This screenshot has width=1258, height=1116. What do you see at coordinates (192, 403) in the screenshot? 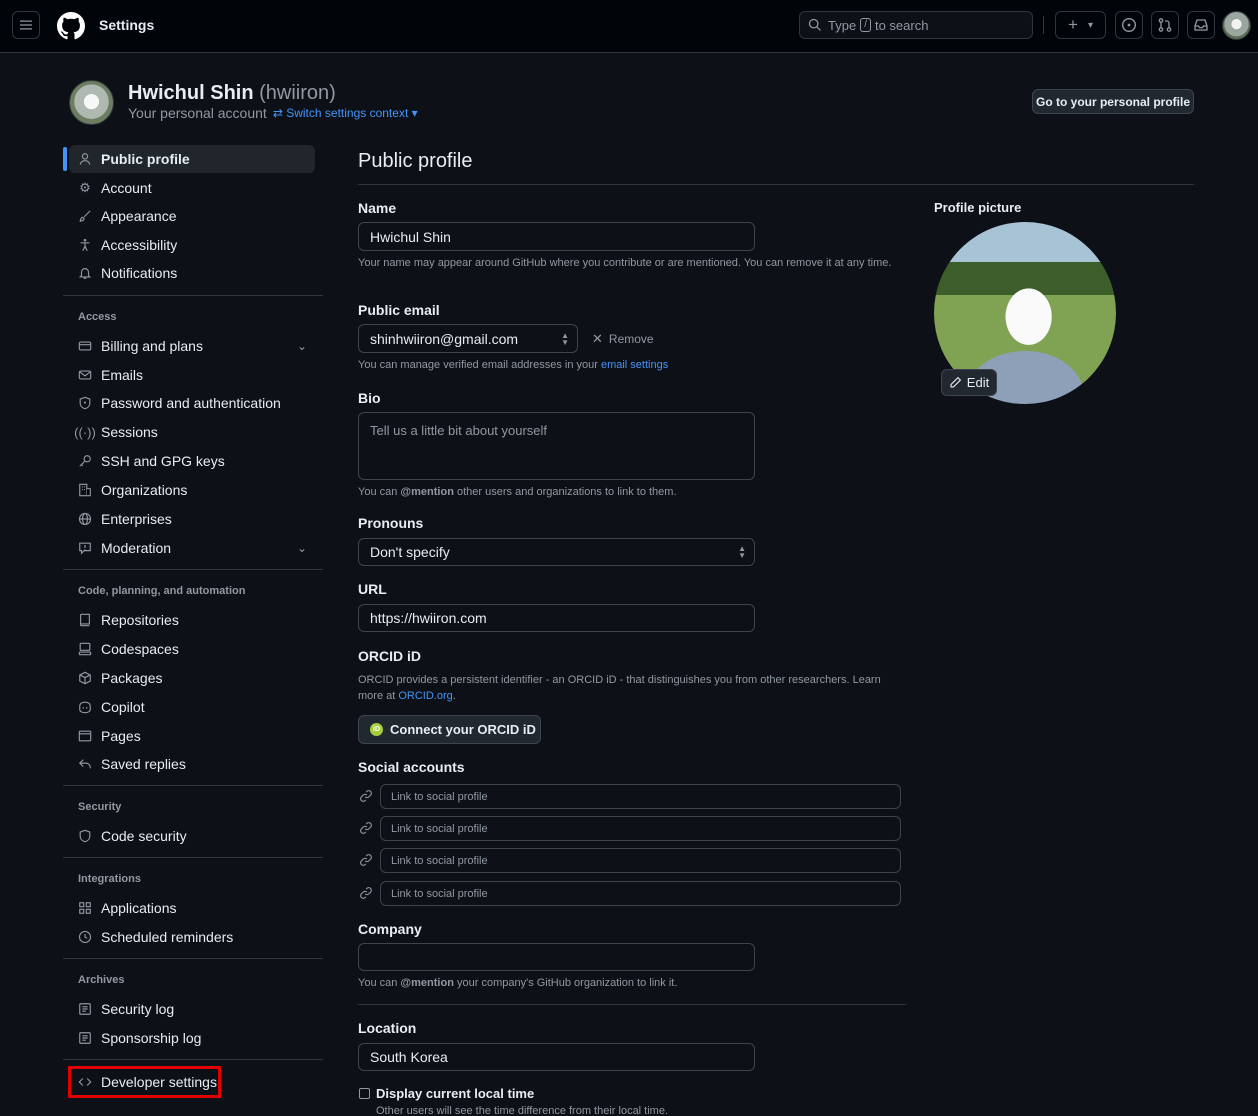
I see `sidebar-item-password-auth: Password and authentication` at bounding box center [192, 403].